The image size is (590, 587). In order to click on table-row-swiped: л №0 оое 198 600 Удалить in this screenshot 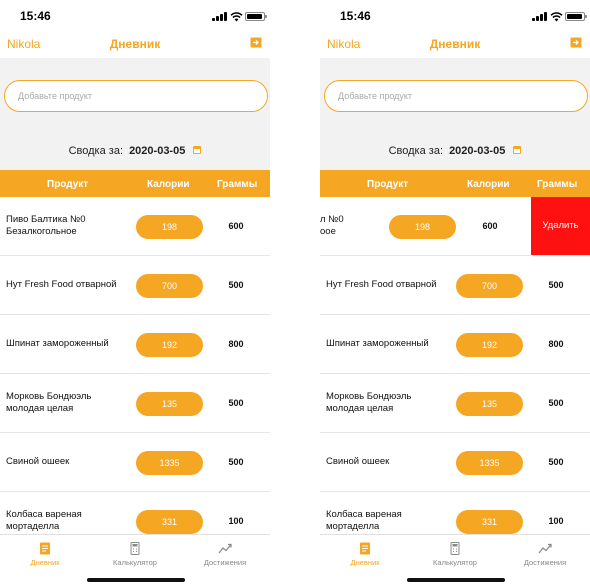, I will do `click(455, 226)`.